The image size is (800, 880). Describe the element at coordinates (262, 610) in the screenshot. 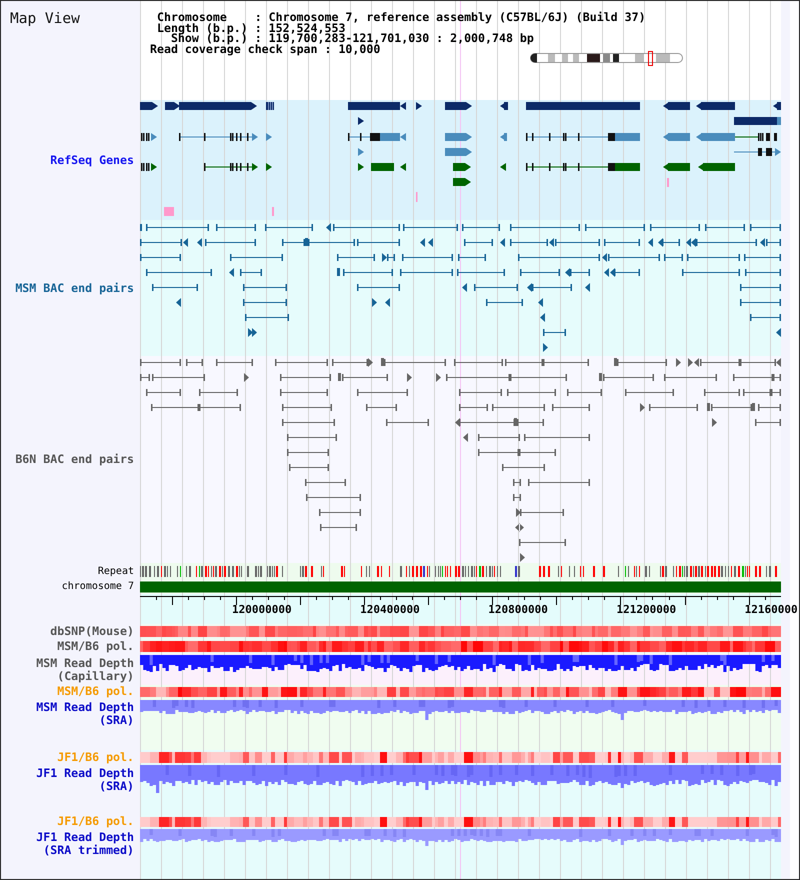

I see `axis-label: 120000000` at that location.